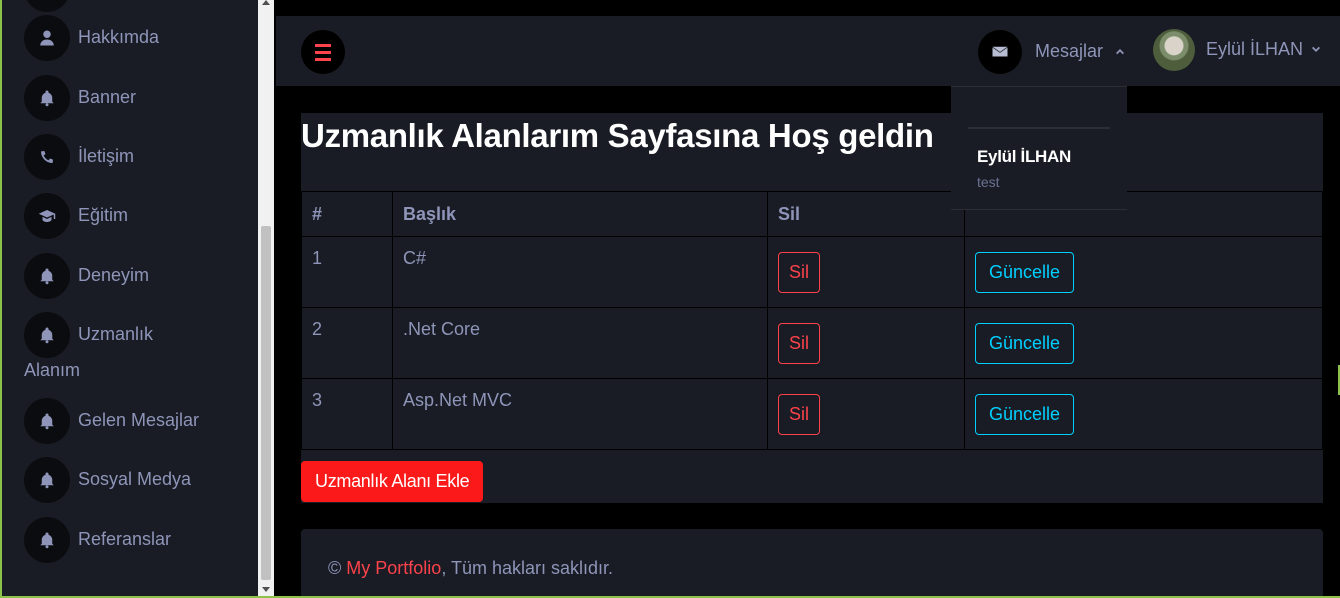  What do you see at coordinates (347, 414) in the screenshot?
I see `row-id: 3` at bounding box center [347, 414].